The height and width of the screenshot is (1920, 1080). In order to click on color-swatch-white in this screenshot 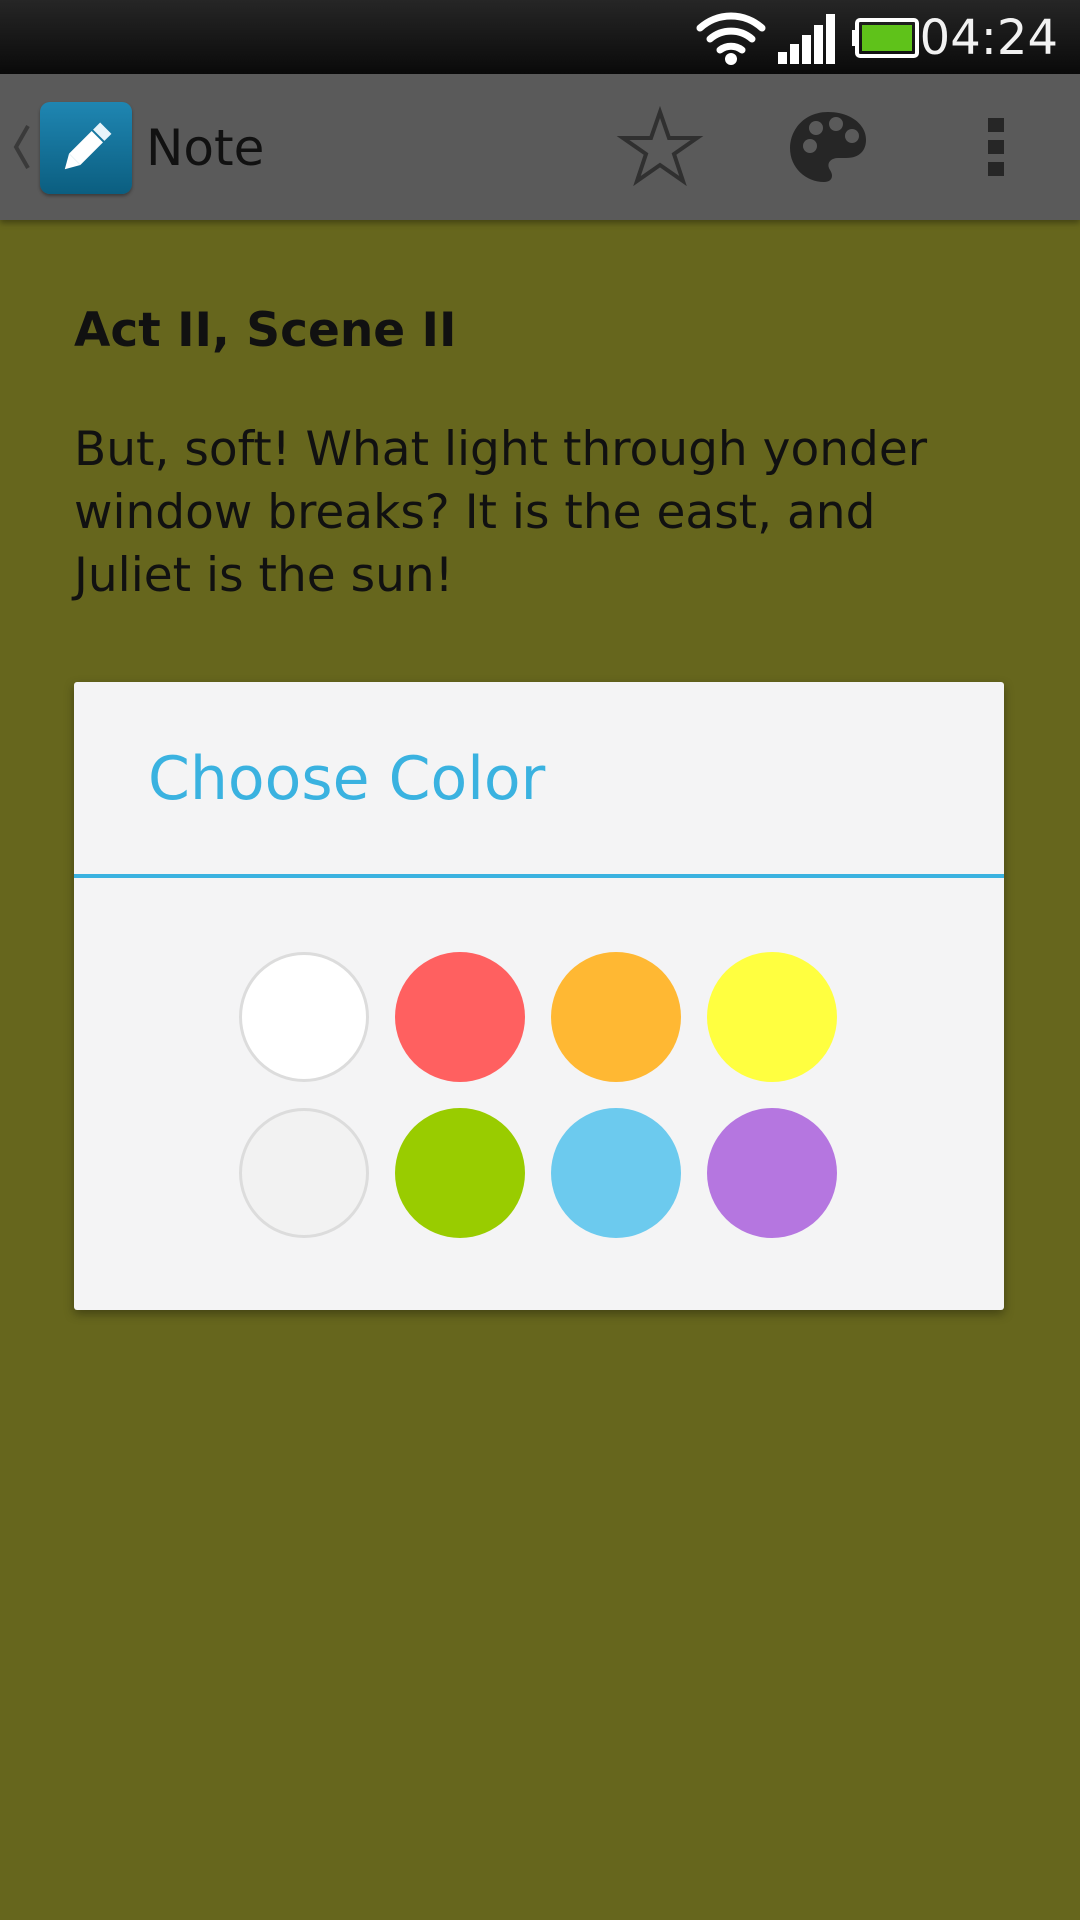, I will do `click(304, 1017)`.